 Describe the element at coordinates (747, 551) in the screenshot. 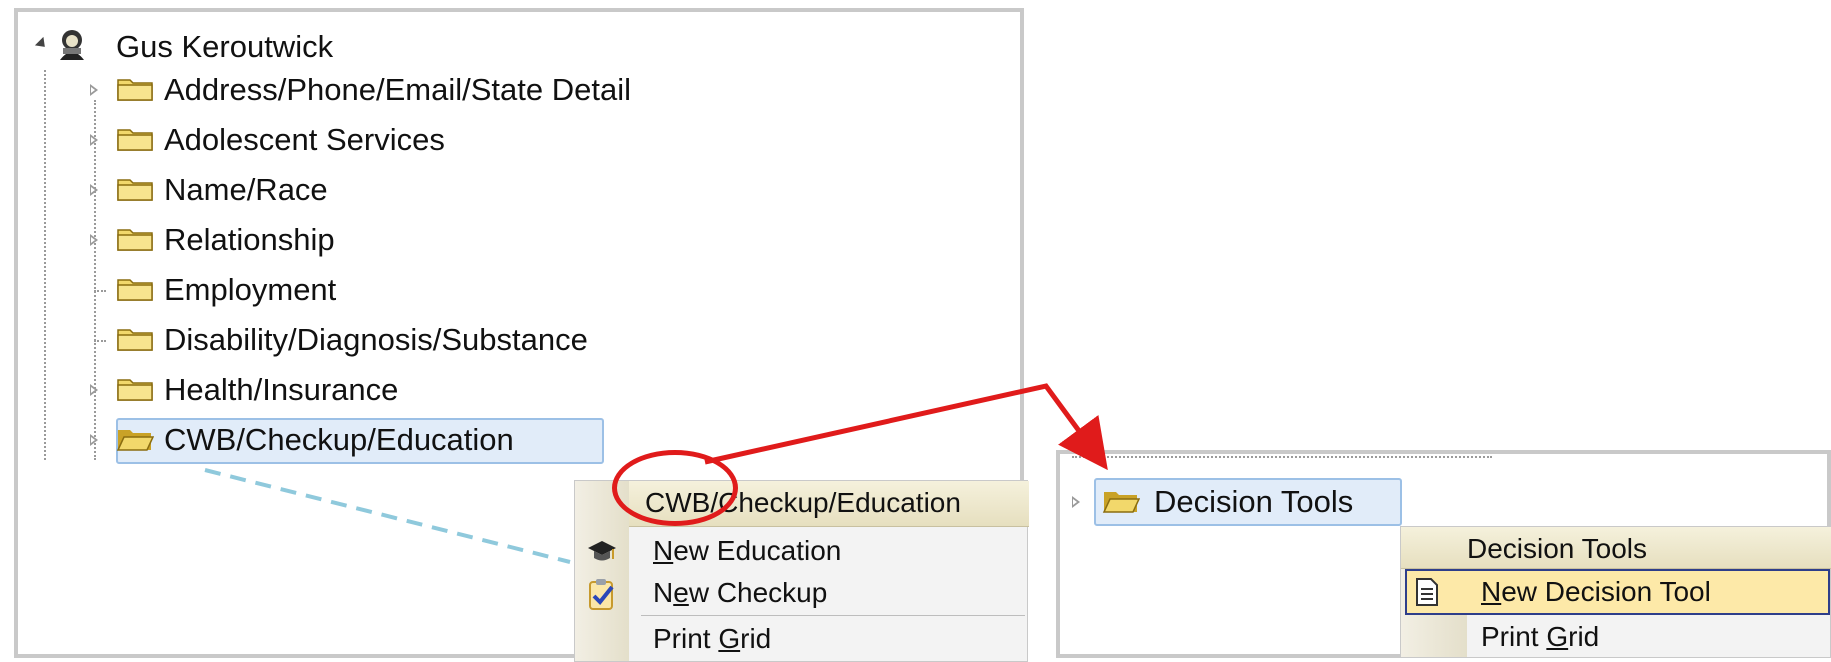

I see `menu-item-new-education: New Education` at that location.